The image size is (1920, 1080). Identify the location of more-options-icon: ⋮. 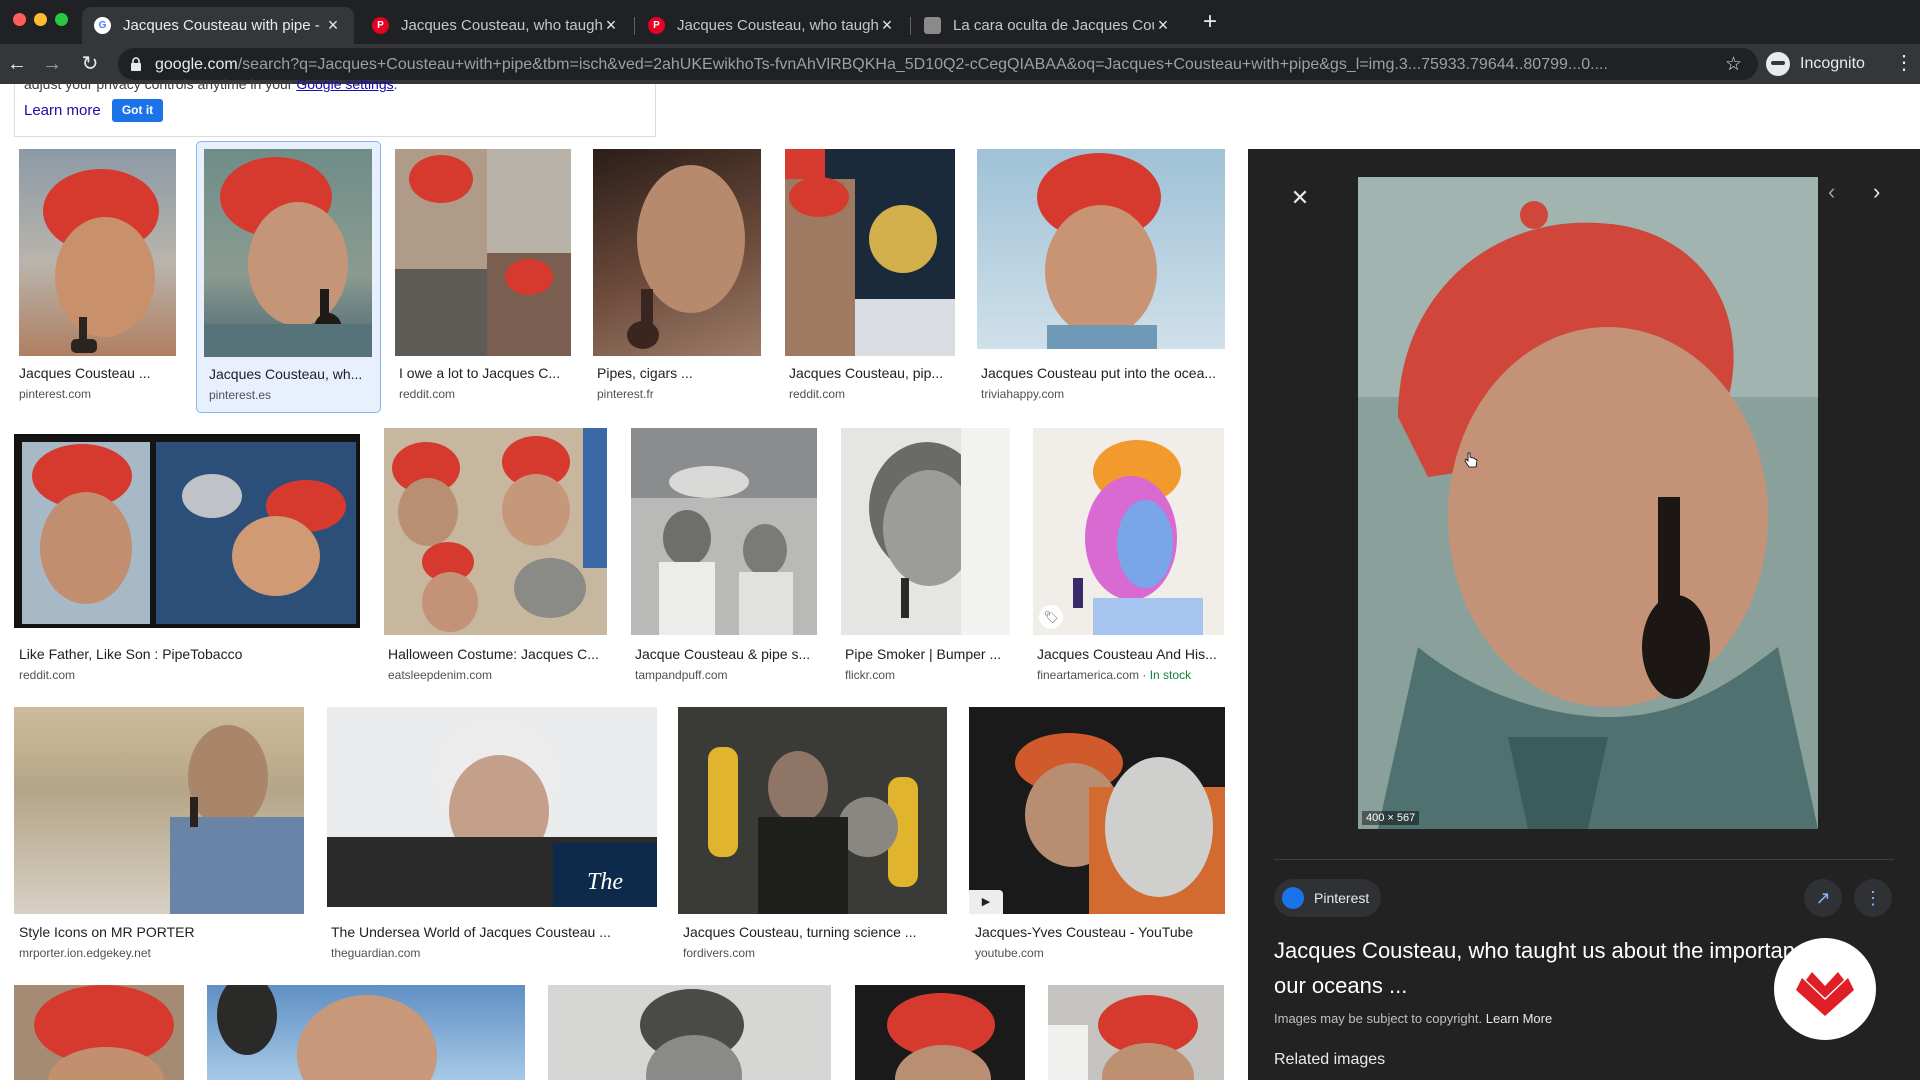
(1873, 898).